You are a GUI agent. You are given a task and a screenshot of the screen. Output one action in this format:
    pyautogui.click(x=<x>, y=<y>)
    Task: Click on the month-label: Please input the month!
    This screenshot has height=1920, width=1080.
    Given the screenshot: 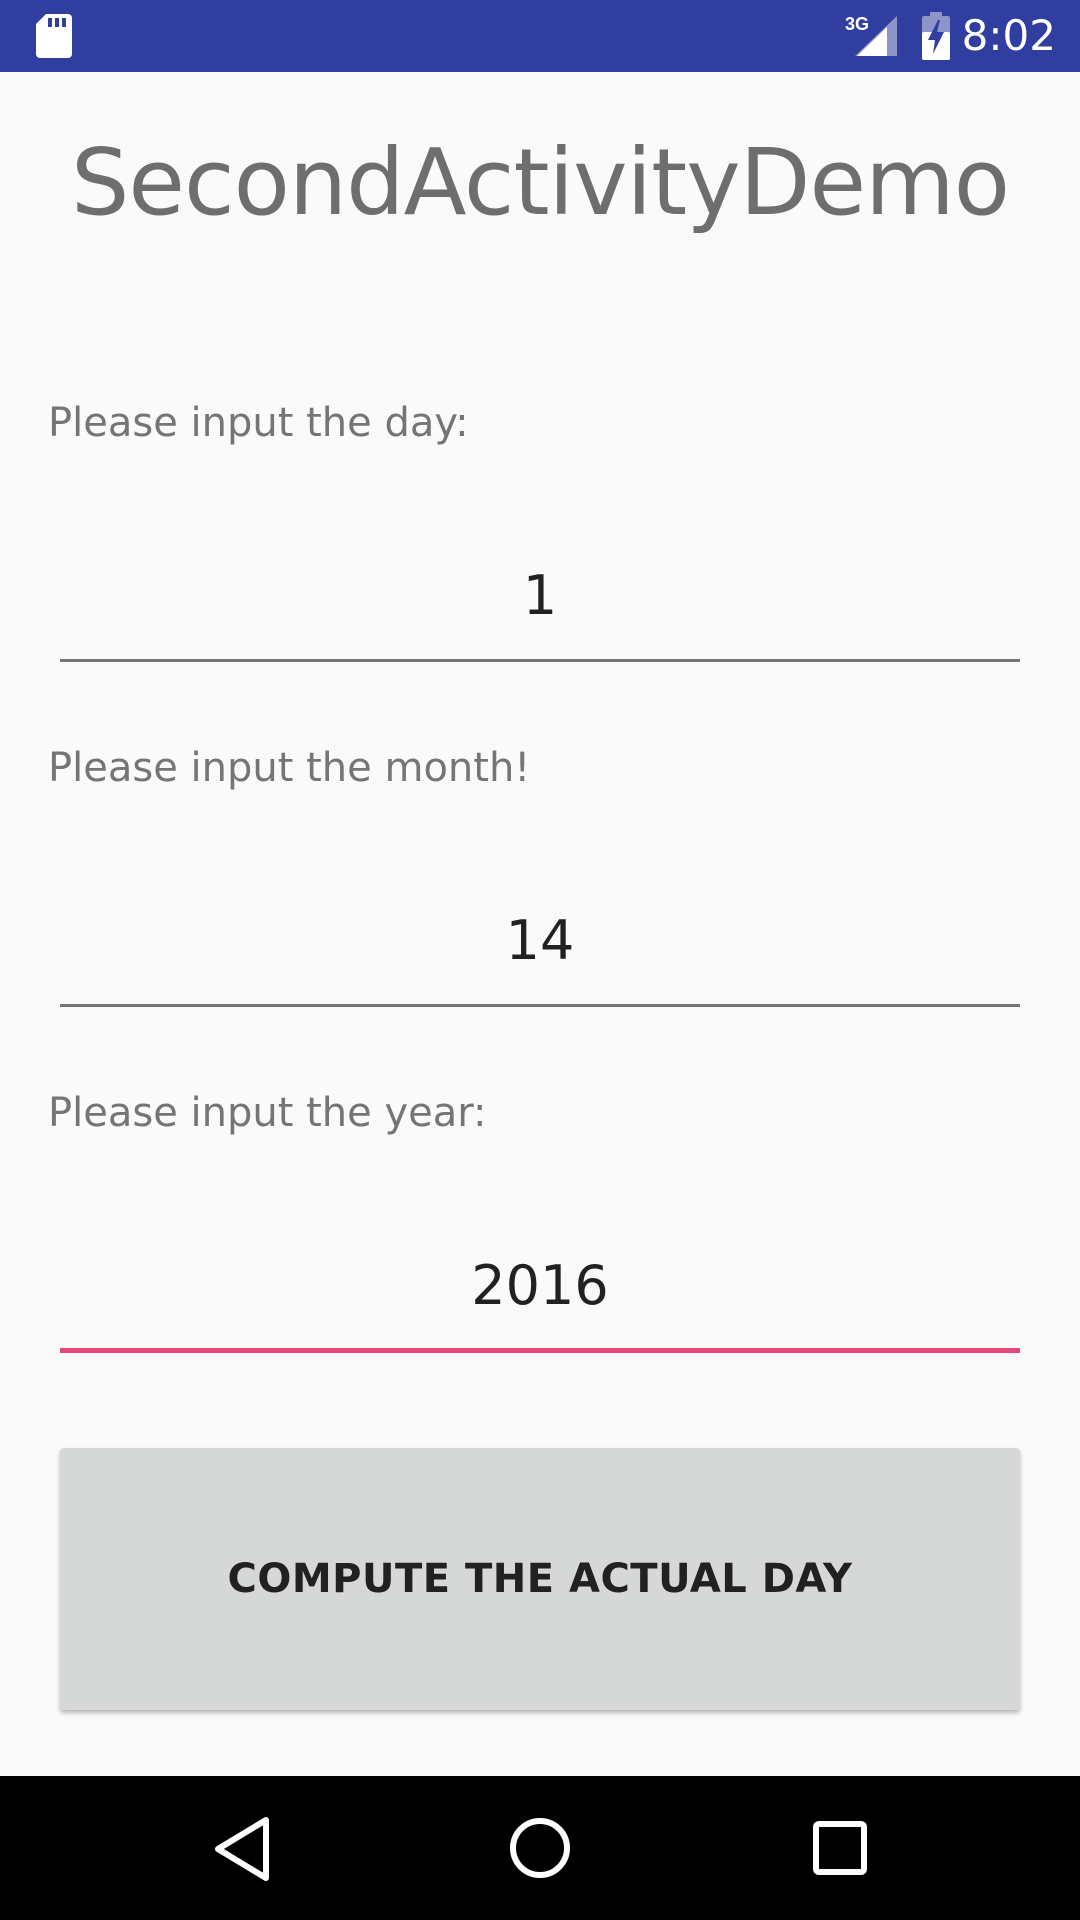 What is the action you would take?
    pyautogui.click(x=289, y=768)
    